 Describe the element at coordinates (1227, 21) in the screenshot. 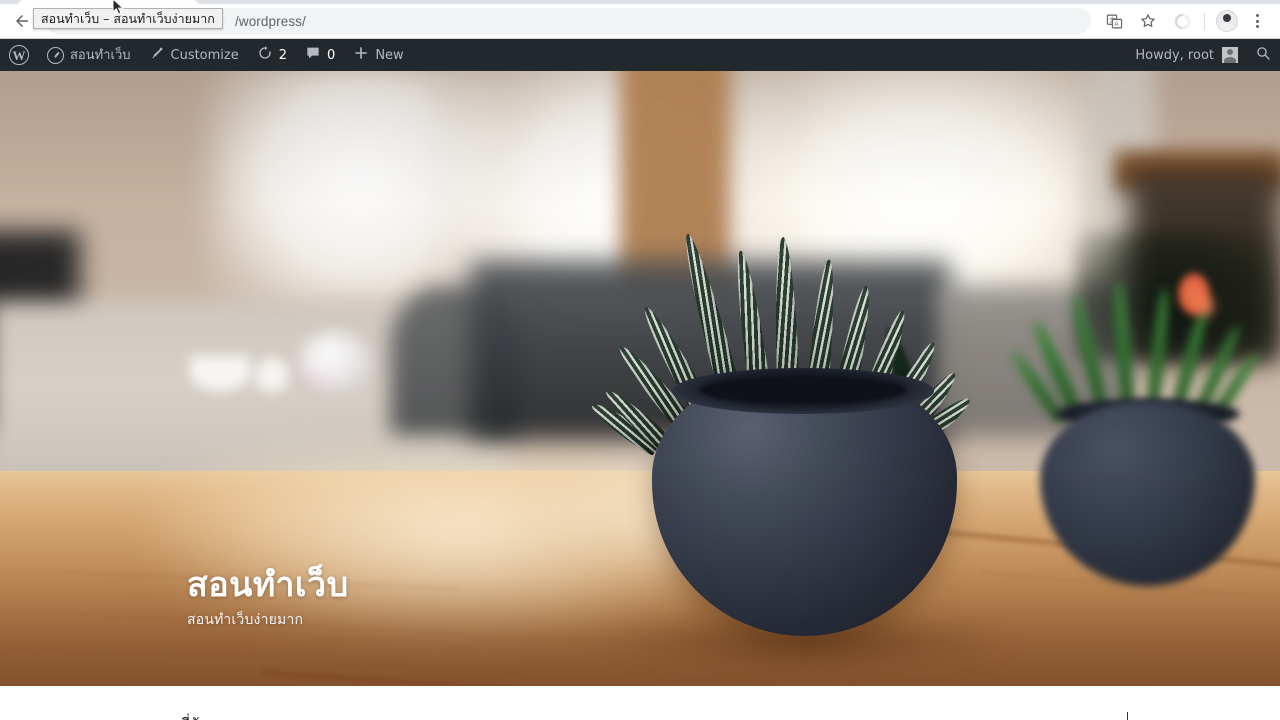

I see `profile-avatar` at that location.